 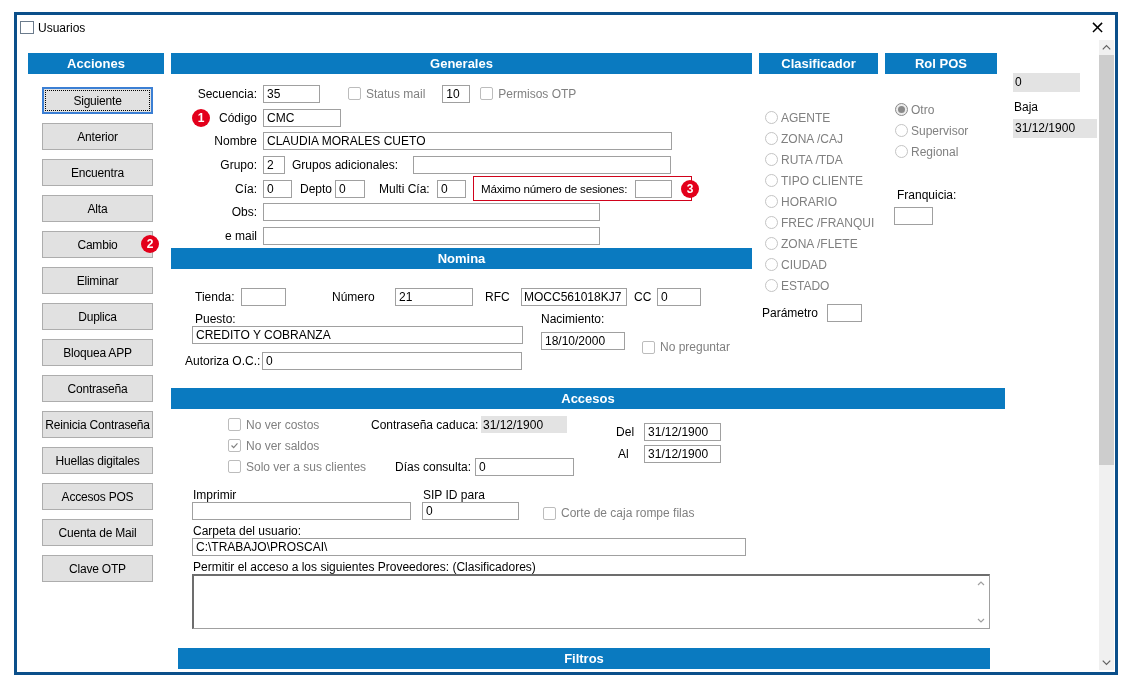 I want to click on field-label: Número, so click(x=354, y=297).